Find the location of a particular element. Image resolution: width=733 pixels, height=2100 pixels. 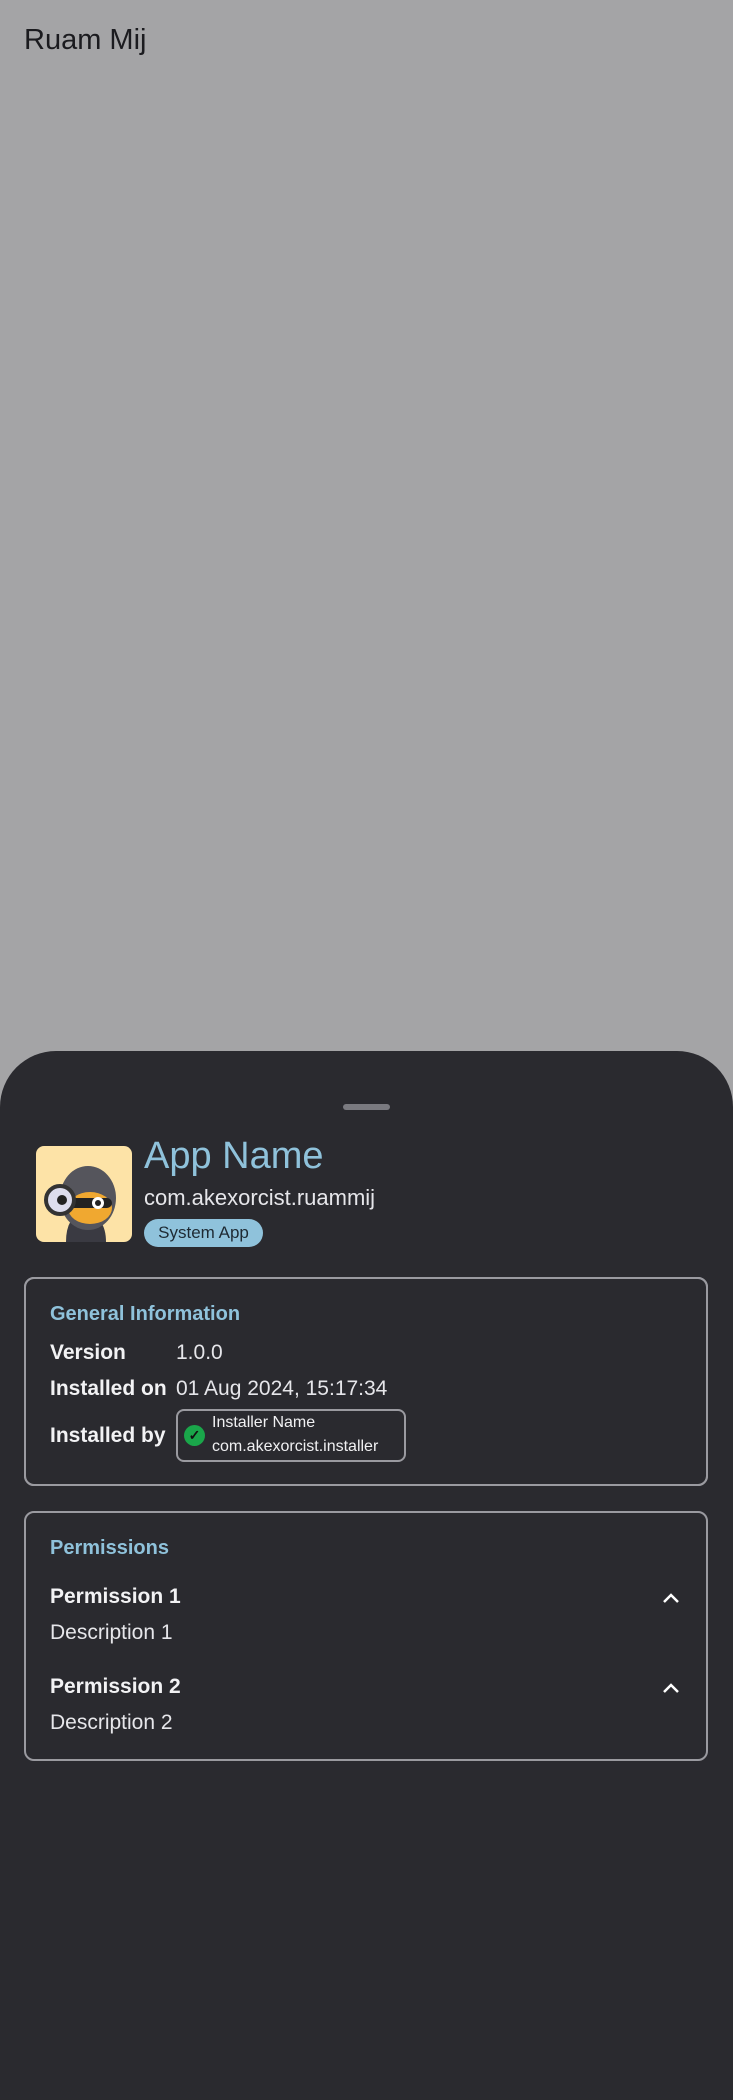

app-name: App Name is located at coordinates (234, 1156).